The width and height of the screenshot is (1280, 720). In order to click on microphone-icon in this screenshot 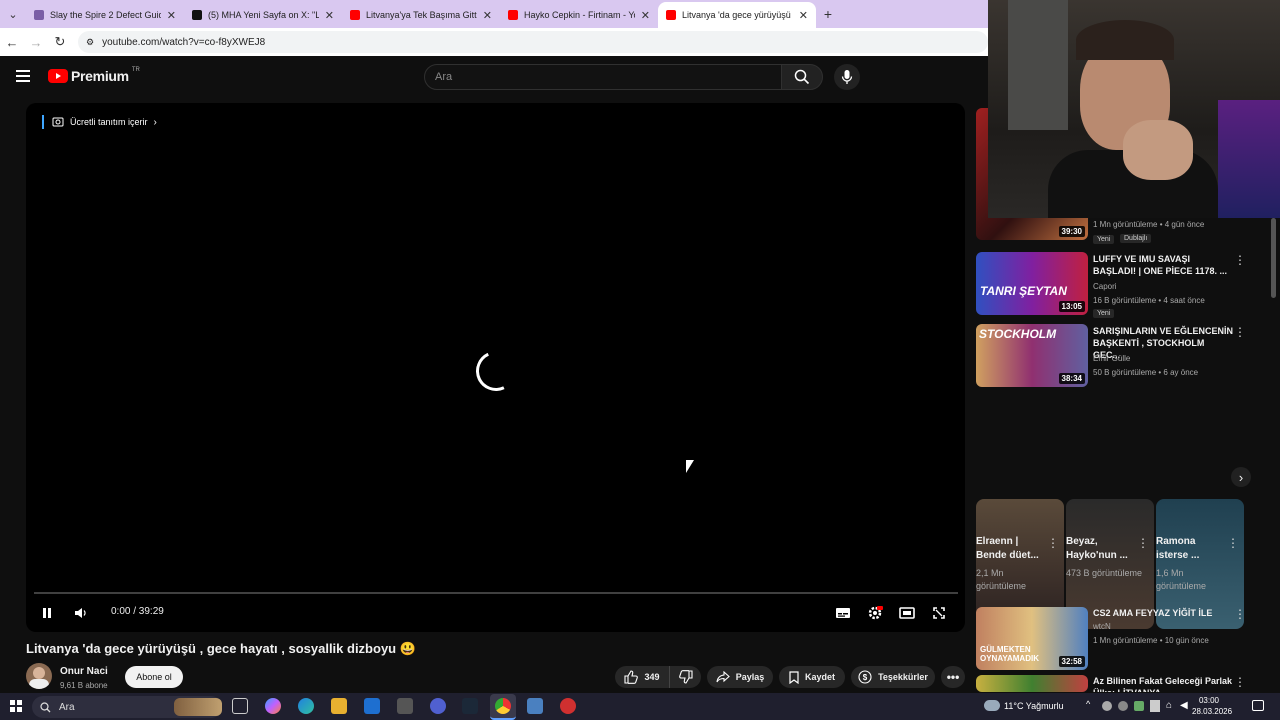, I will do `click(1155, 706)`.